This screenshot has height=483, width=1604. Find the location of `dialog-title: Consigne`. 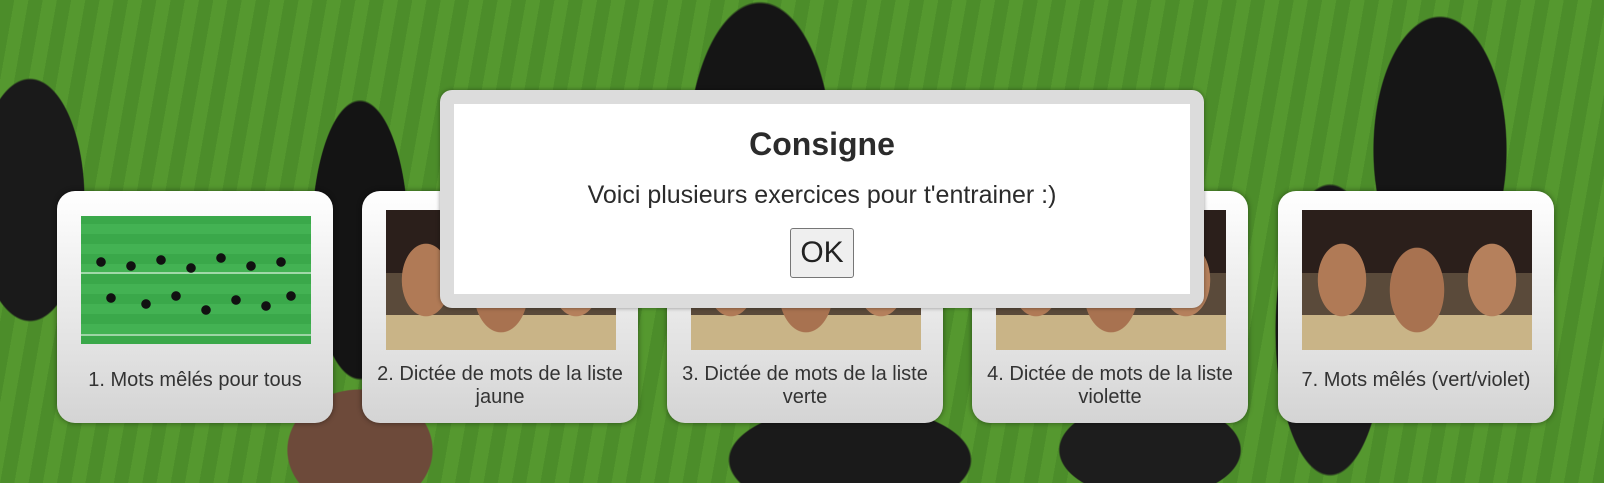

dialog-title: Consigne is located at coordinates (822, 144).